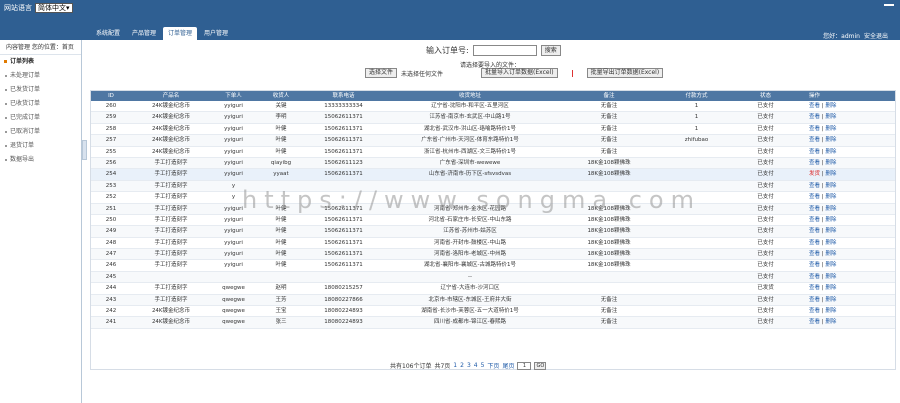 The width and height of the screenshot is (900, 403). What do you see at coordinates (504, 50) in the screenshot?
I see `order-number-input` at bounding box center [504, 50].